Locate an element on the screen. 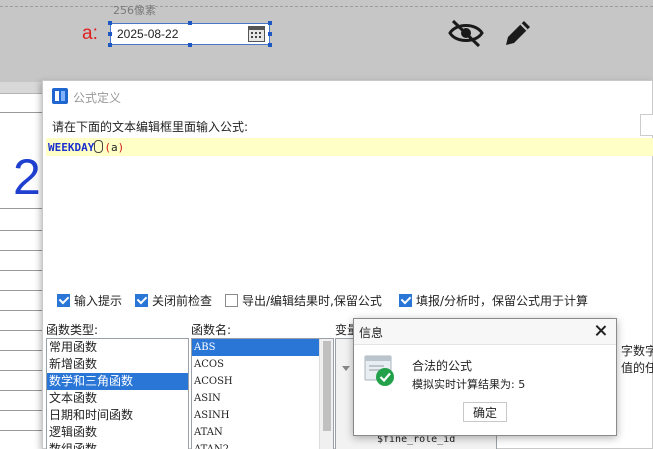 This screenshot has height=449, width=653. formula-close-paren: ) is located at coordinates (121, 147).